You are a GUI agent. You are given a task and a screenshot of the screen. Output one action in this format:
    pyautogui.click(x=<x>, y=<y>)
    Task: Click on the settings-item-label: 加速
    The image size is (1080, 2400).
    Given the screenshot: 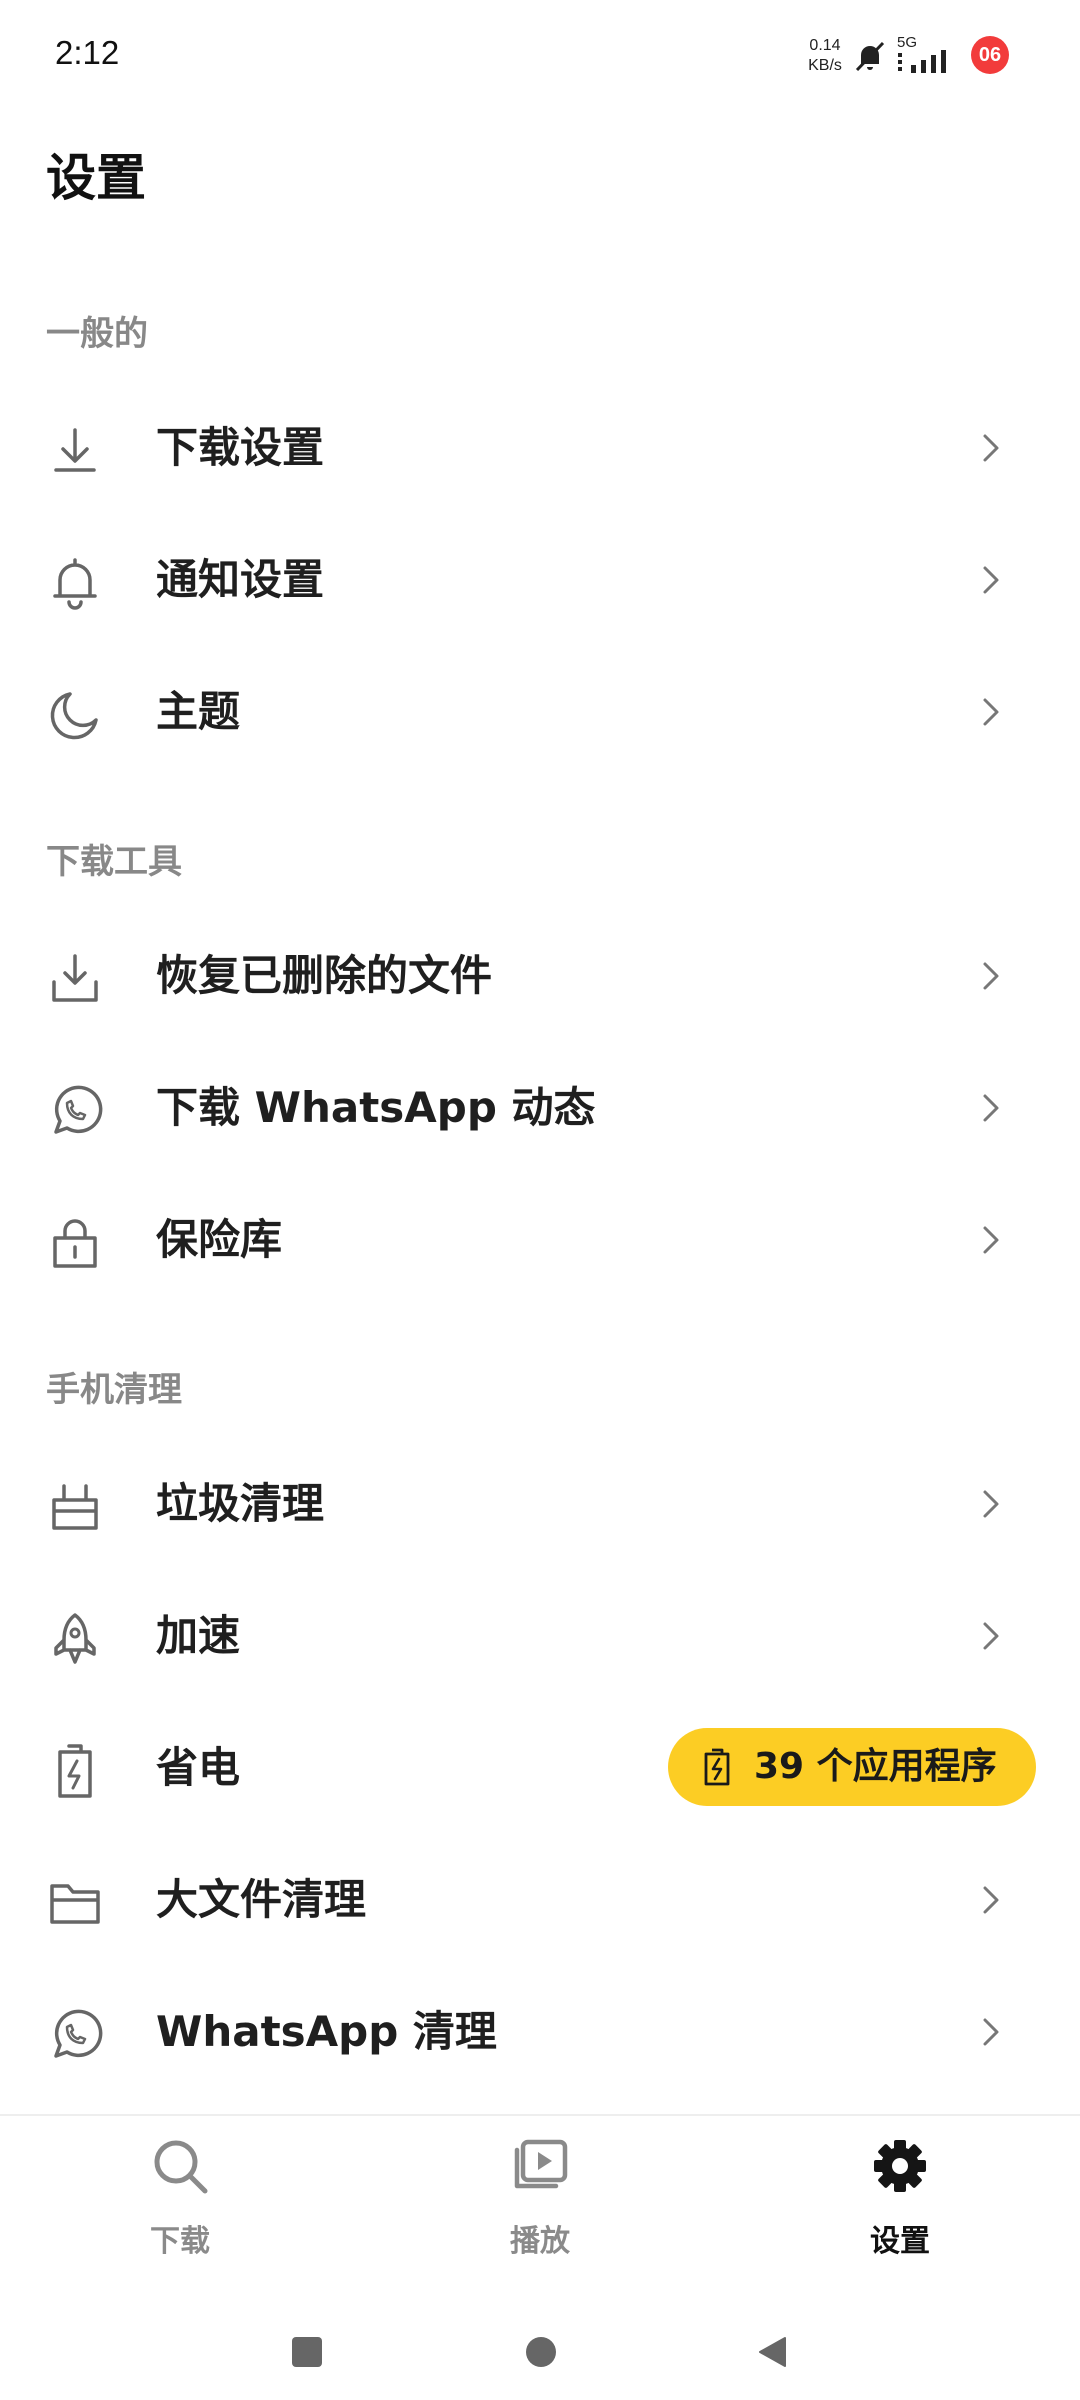 What is the action you would take?
    pyautogui.click(x=198, y=1635)
    